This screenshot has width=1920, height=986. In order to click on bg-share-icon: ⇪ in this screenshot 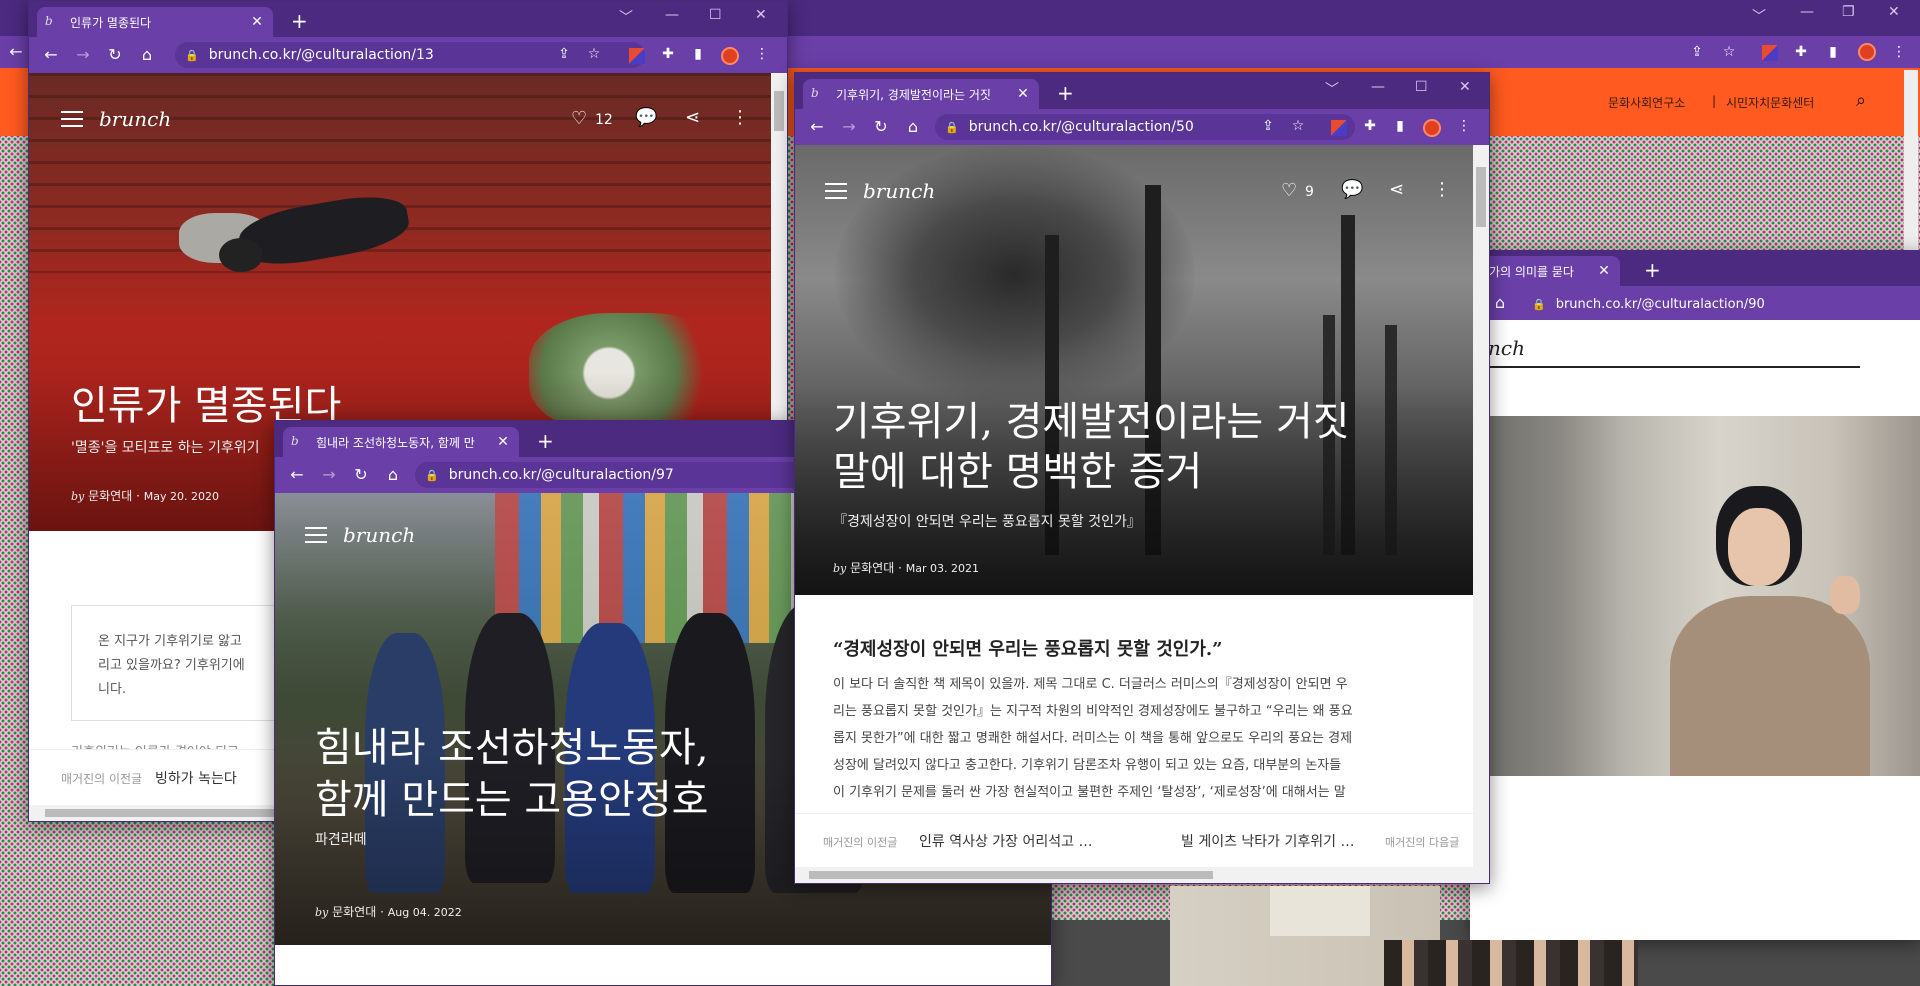, I will do `click(1697, 52)`.